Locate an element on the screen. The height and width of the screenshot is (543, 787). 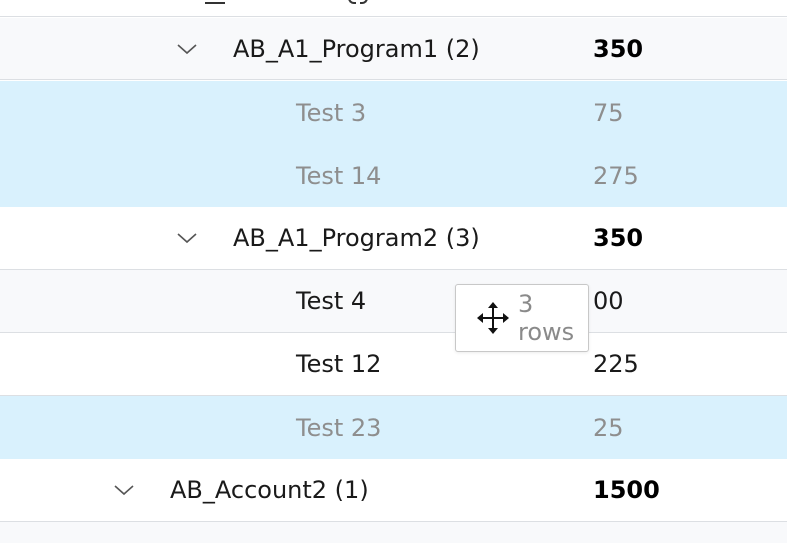
row-label: Test 4 is located at coordinates (331, 301).